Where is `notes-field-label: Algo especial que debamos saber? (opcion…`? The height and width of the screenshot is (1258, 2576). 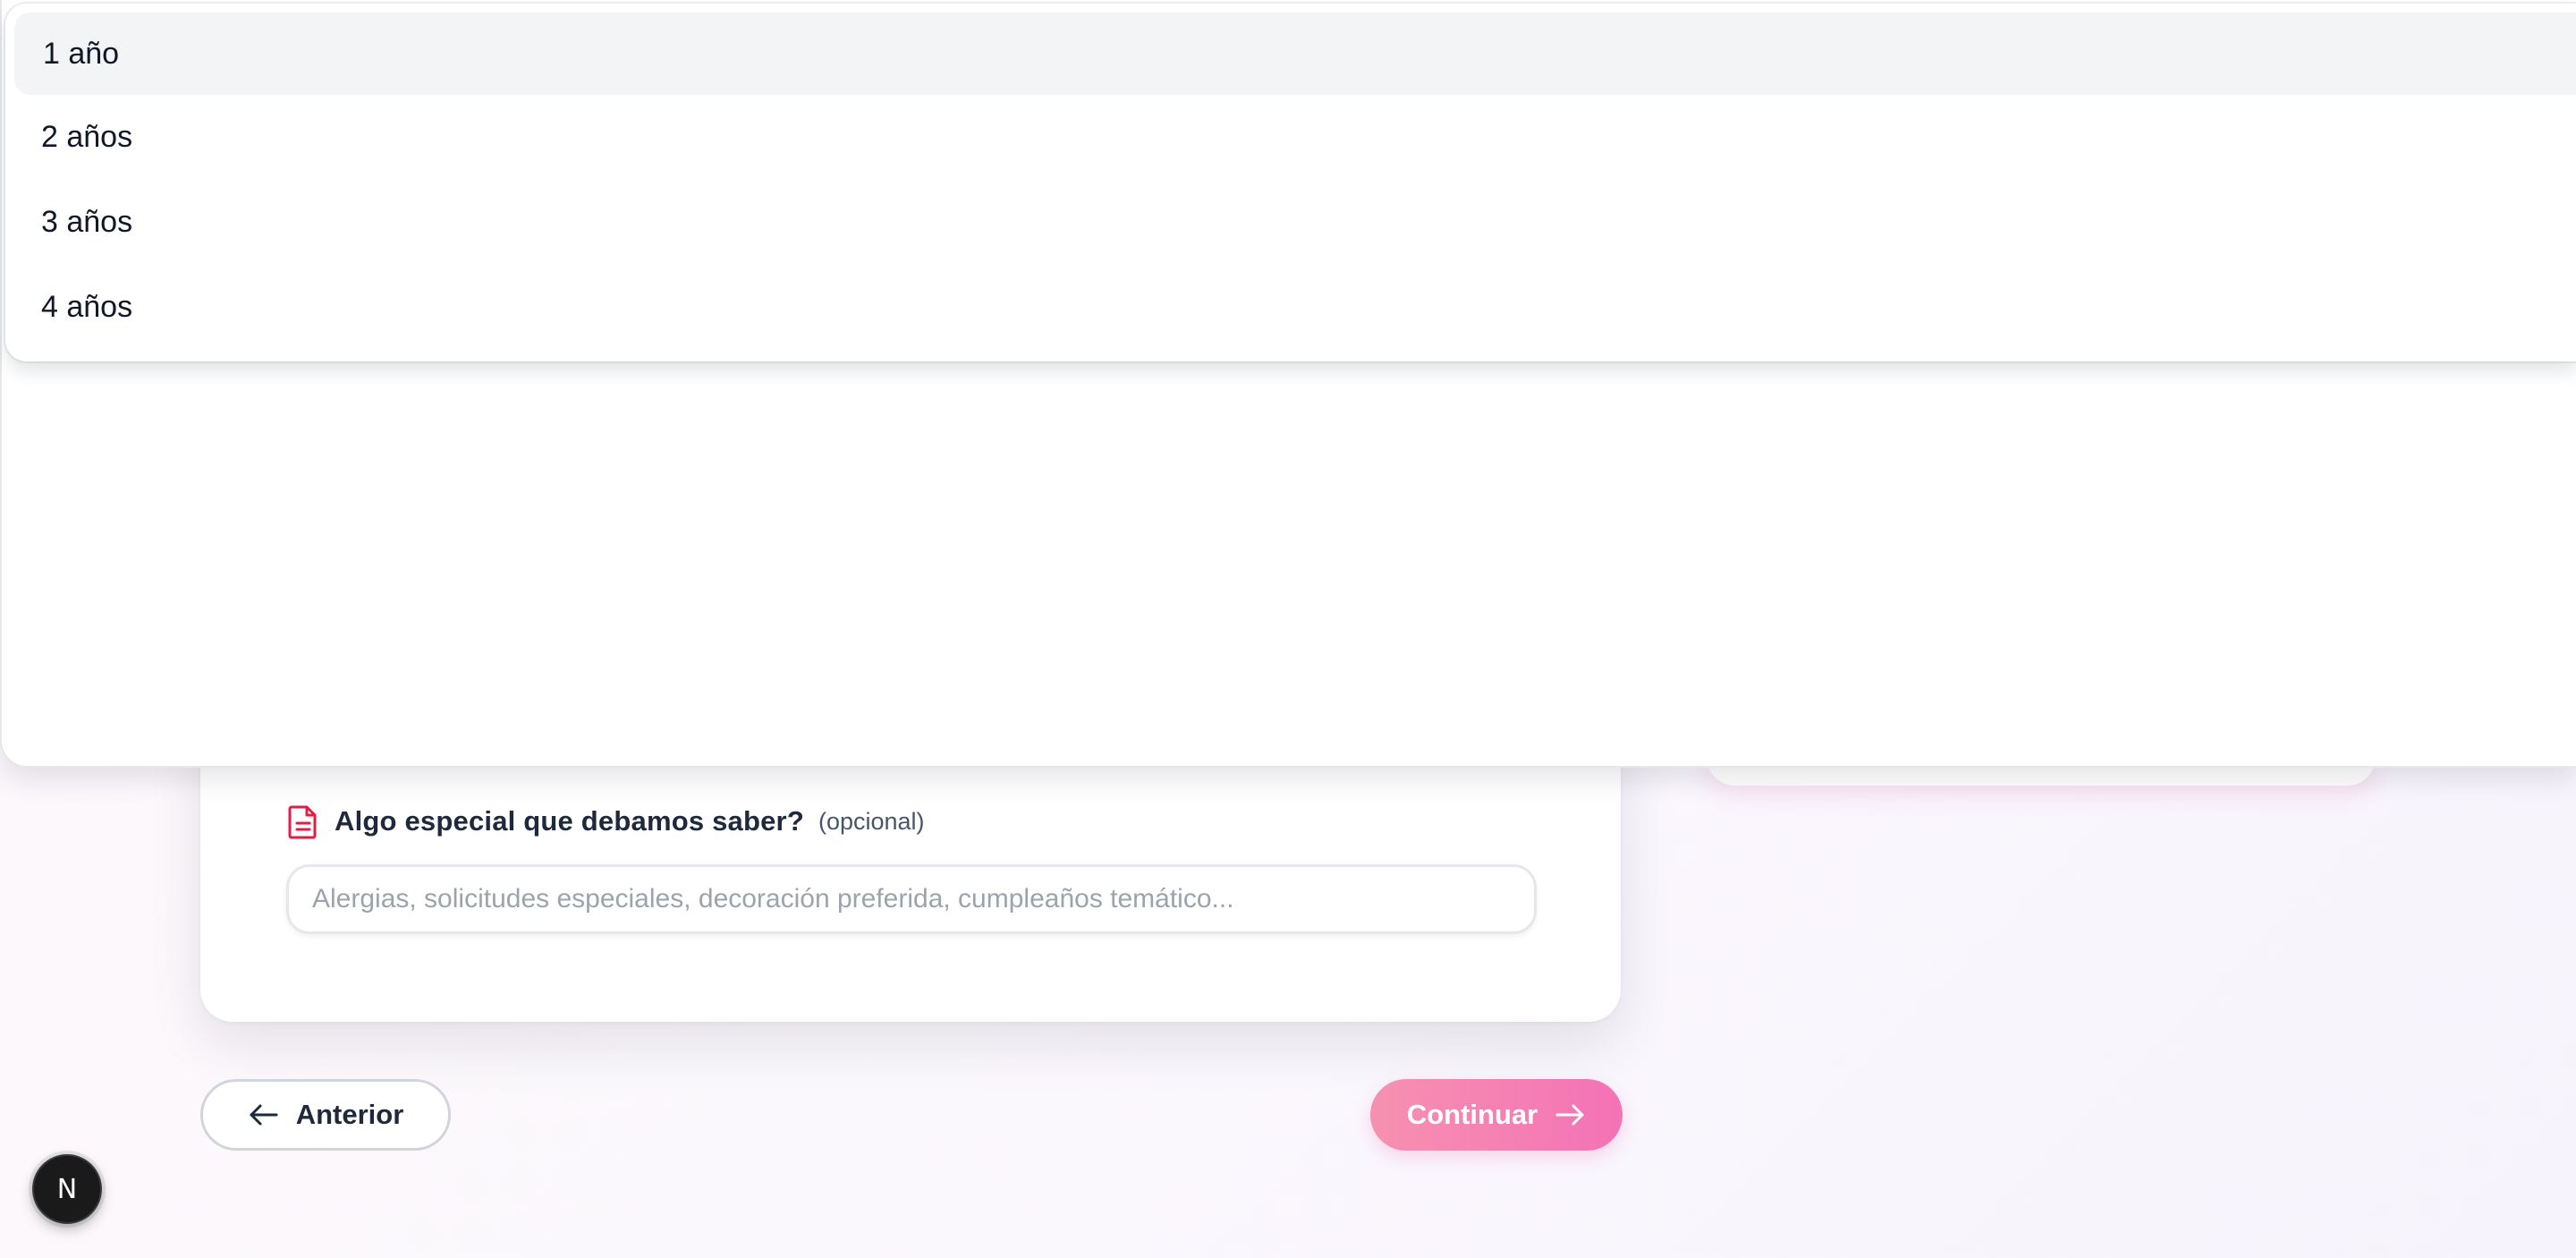 notes-field-label: Algo especial que debamos saber? (opcion… is located at coordinates (606, 821).